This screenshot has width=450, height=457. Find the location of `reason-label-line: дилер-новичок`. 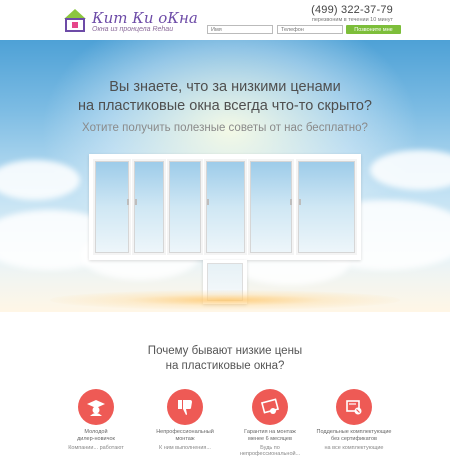

reason-label-line: дилер-новичок is located at coordinates (96, 439).